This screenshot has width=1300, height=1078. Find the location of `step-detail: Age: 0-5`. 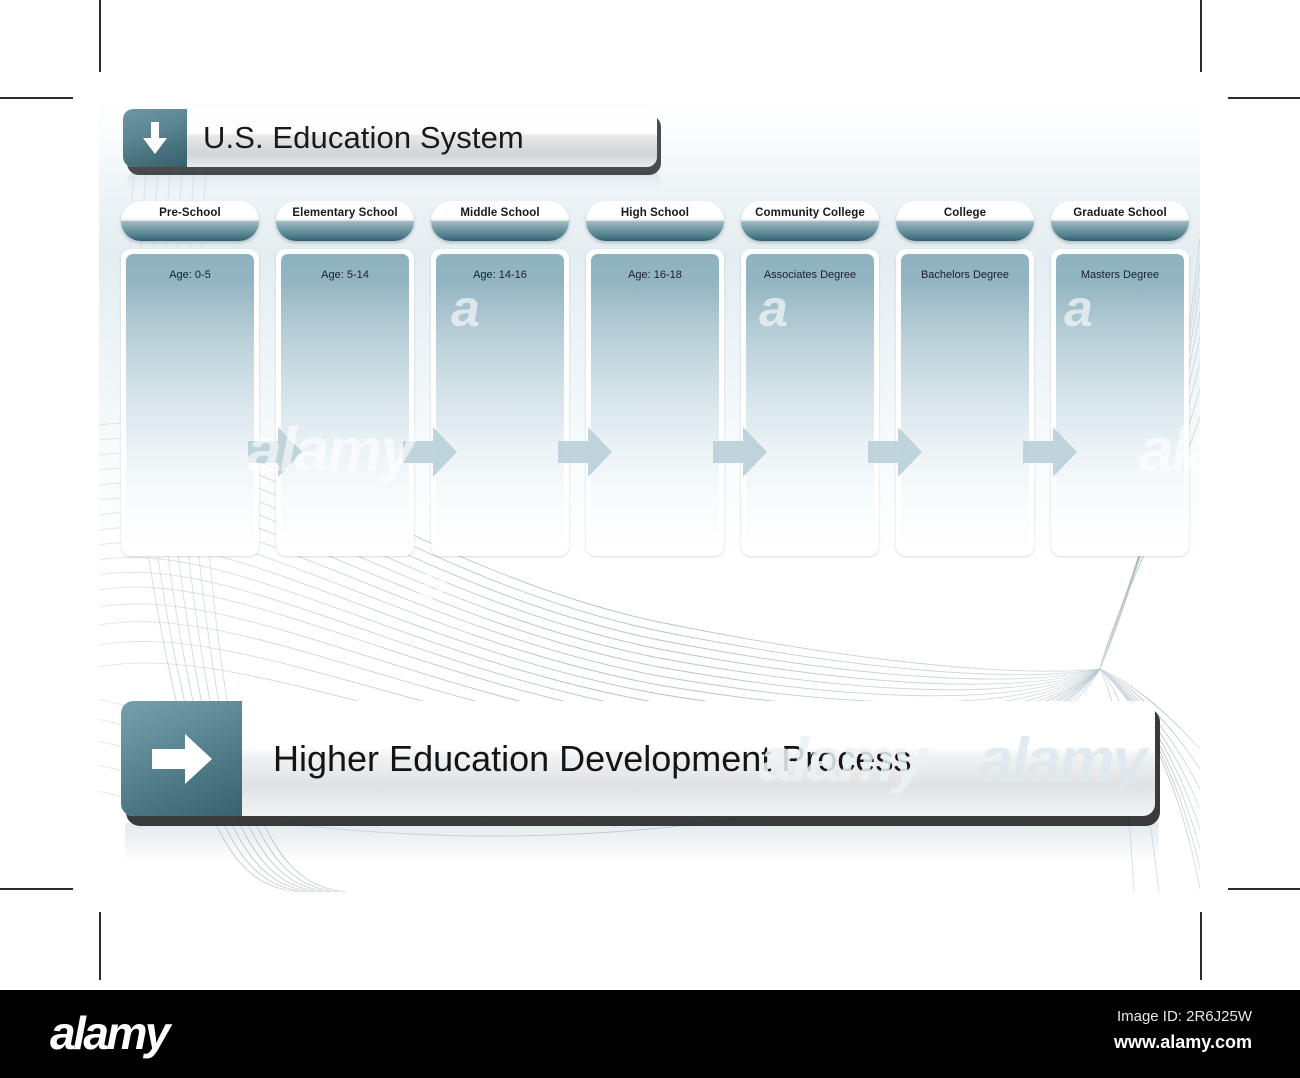

step-detail: Age: 0-5 is located at coordinates (190, 275).